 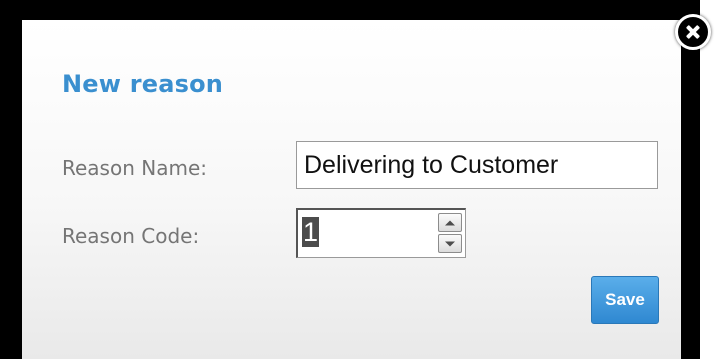 What do you see at coordinates (143, 84) in the screenshot?
I see `dialog-title: New reason` at bounding box center [143, 84].